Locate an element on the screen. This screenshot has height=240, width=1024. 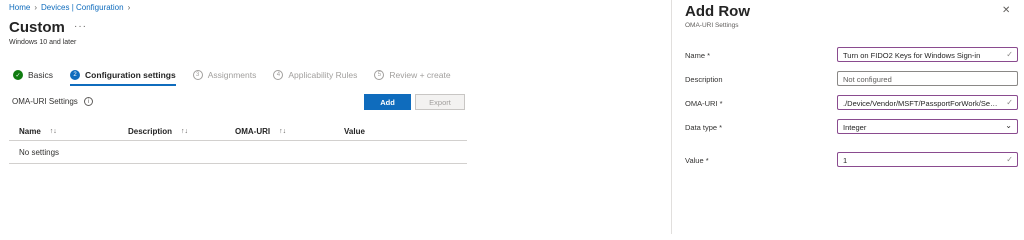
page-title: Custom is located at coordinates (37, 27).